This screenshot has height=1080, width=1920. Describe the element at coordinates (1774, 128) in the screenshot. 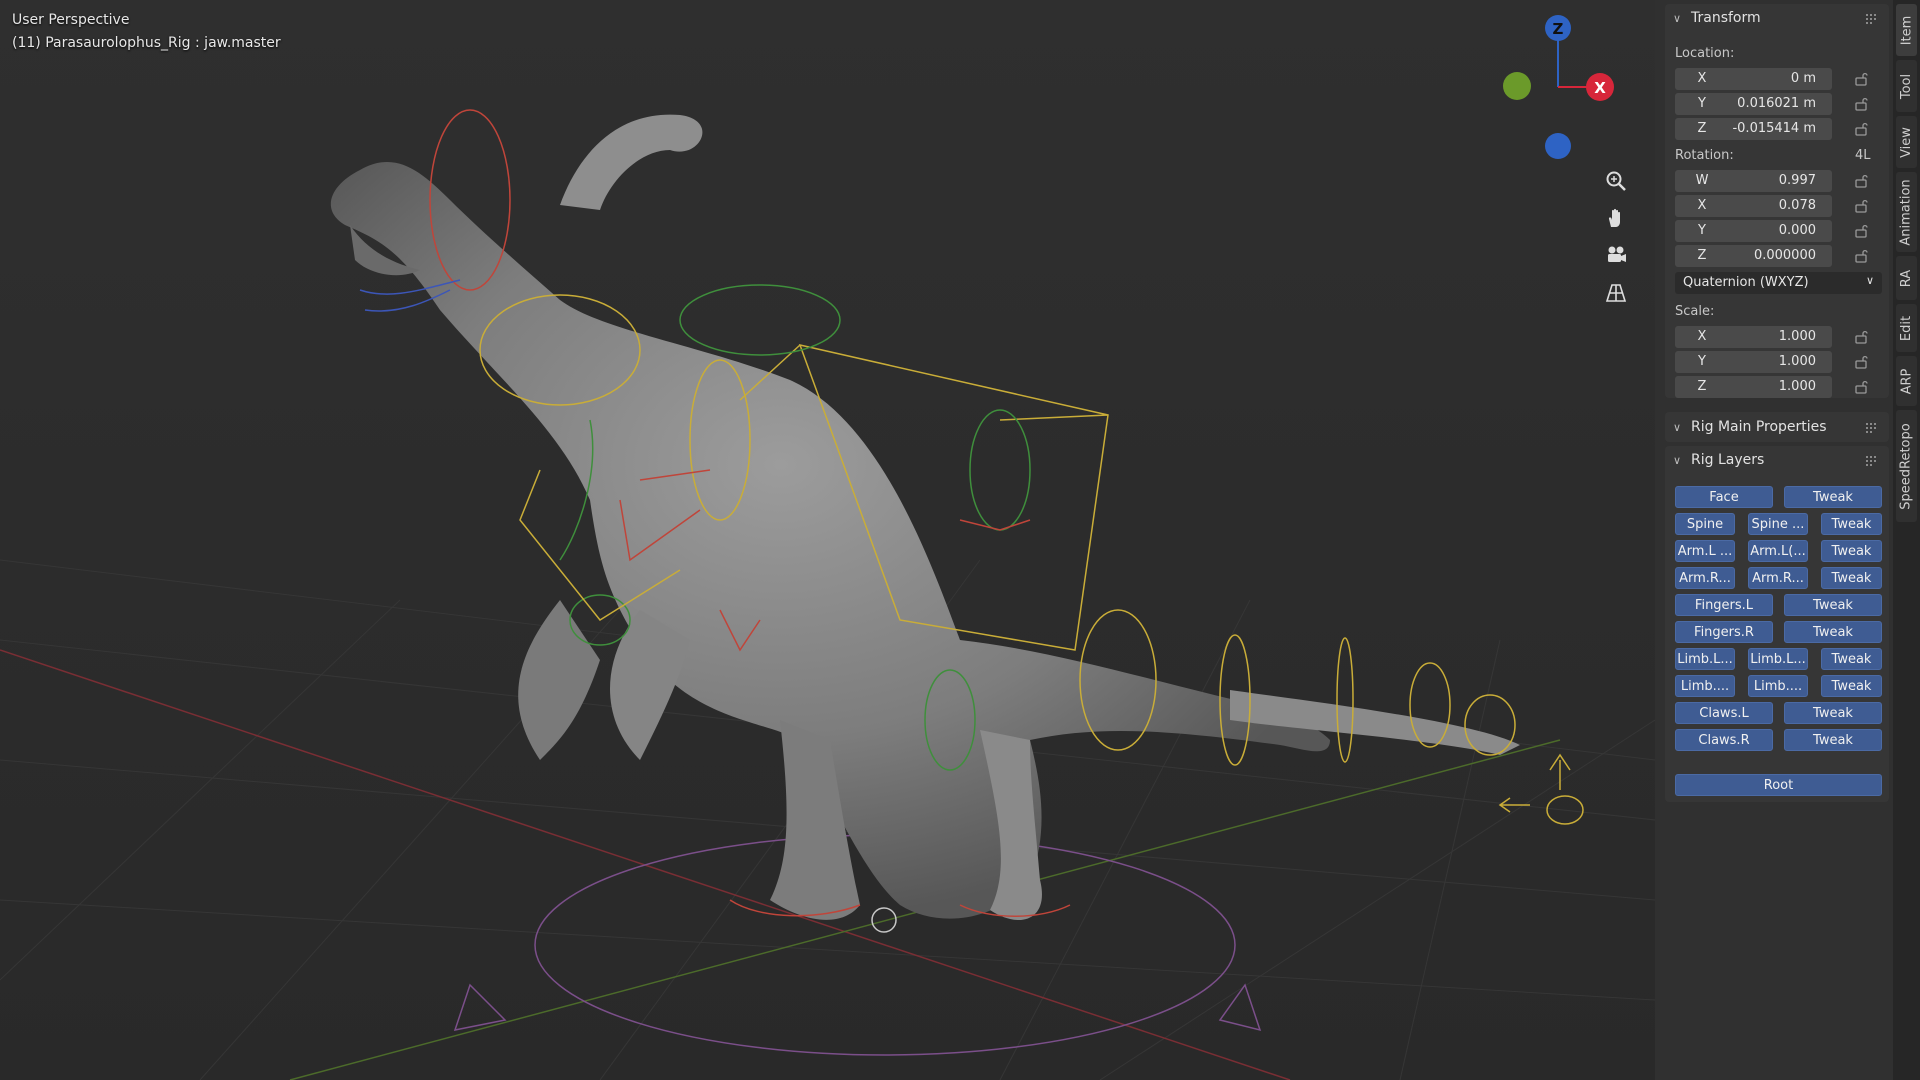

I see `field-value: -0.015414 m` at that location.